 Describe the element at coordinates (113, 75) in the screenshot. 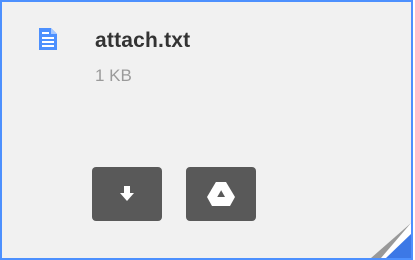

I see `attachment-file-size: 1 KB` at that location.